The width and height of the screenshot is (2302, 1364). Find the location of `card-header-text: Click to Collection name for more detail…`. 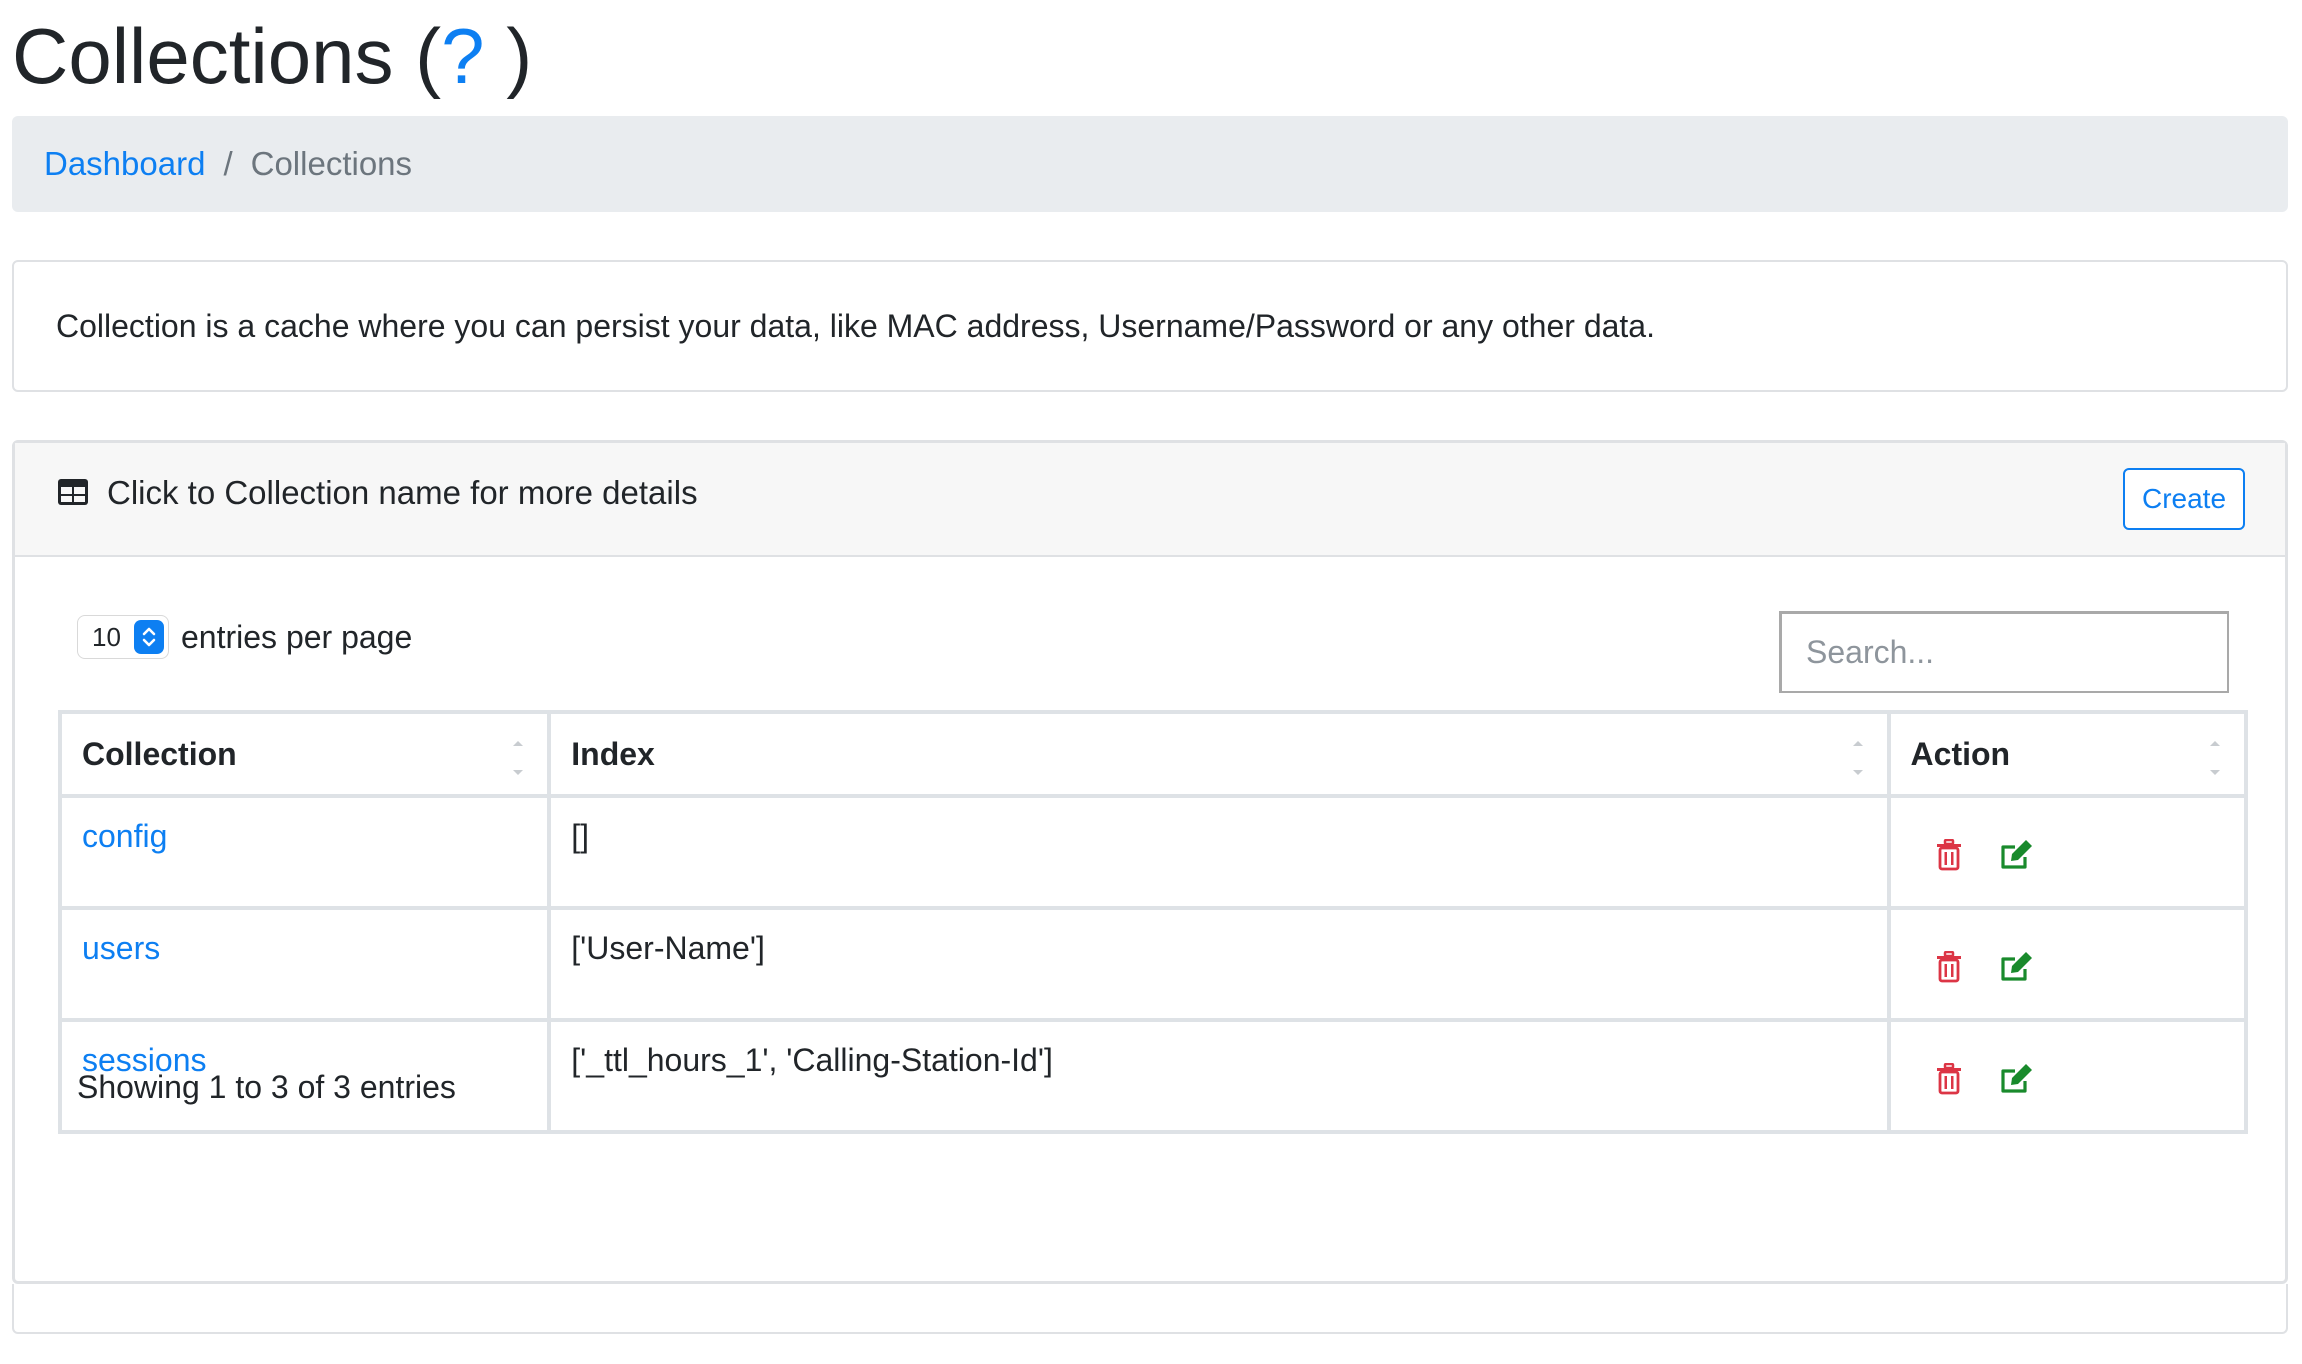

card-header-text: Click to Collection name for more detail… is located at coordinates (402, 492).